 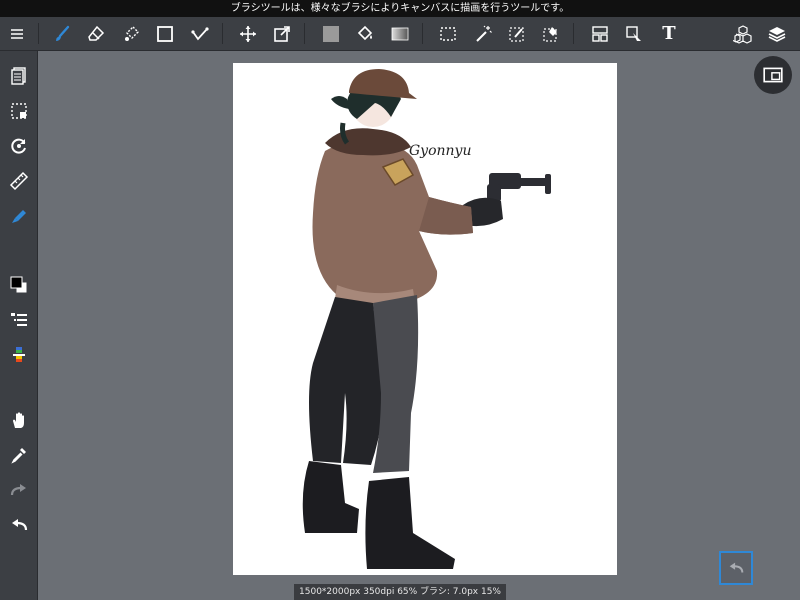 I want to click on navigator-icon, so click(x=773, y=75).